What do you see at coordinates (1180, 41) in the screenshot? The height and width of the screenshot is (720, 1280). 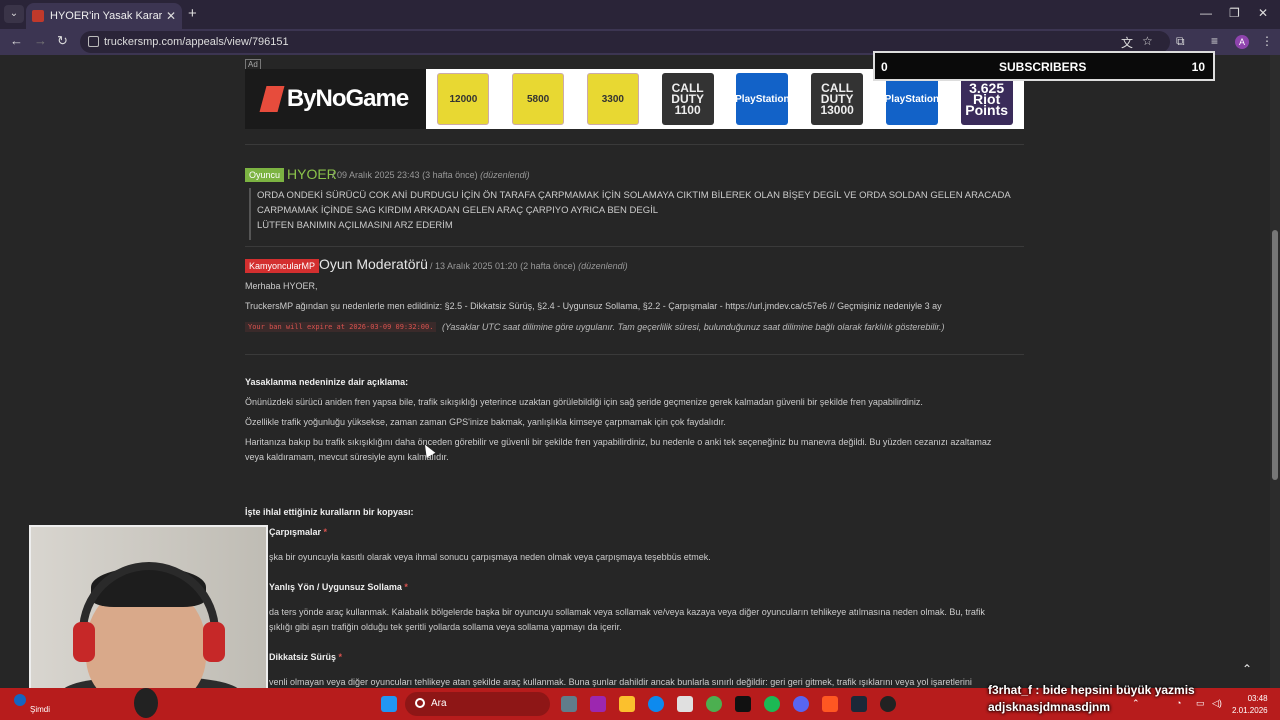 I see `extensions-icon: ⧉` at bounding box center [1180, 41].